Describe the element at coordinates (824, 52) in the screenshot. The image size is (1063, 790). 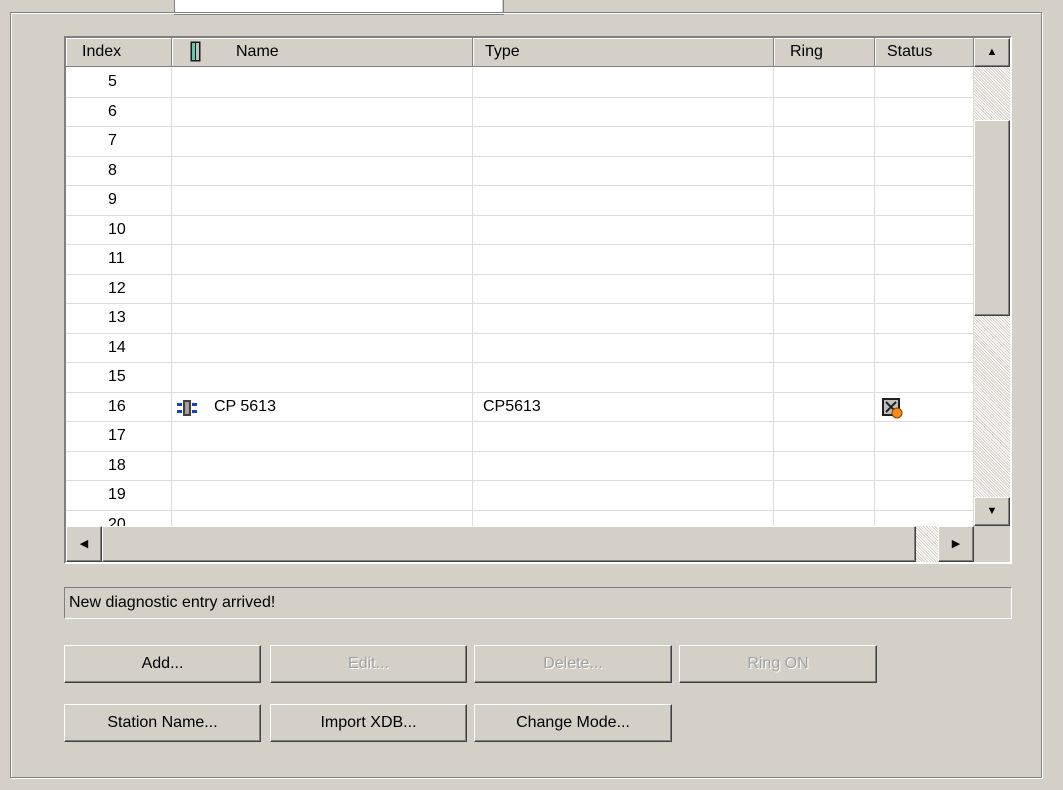
I see `column-header-ring: Ring` at that location.